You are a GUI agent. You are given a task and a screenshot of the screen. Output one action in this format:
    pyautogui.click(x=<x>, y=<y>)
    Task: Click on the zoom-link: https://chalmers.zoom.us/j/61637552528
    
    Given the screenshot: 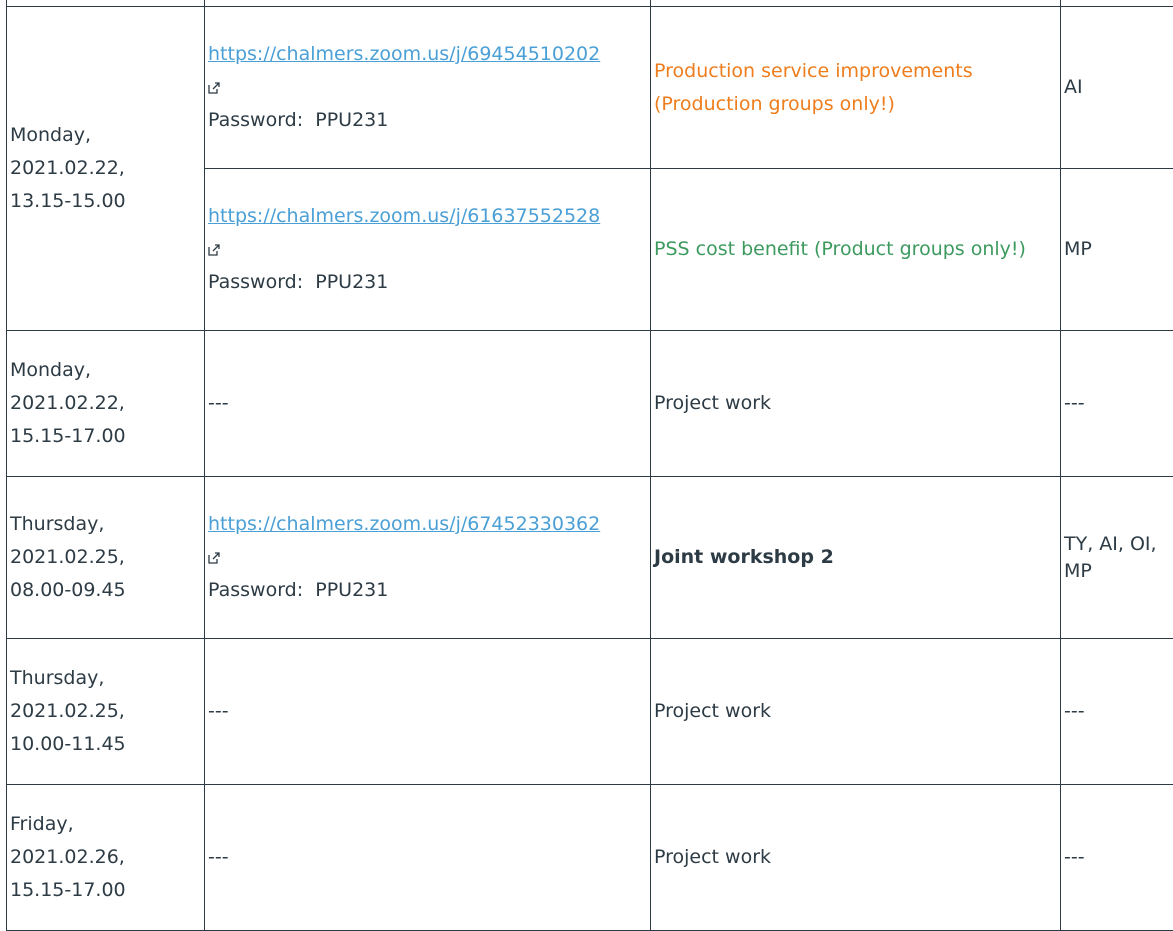 What is the action you would take?
    pyautogui.click(x=429, y=216)
    